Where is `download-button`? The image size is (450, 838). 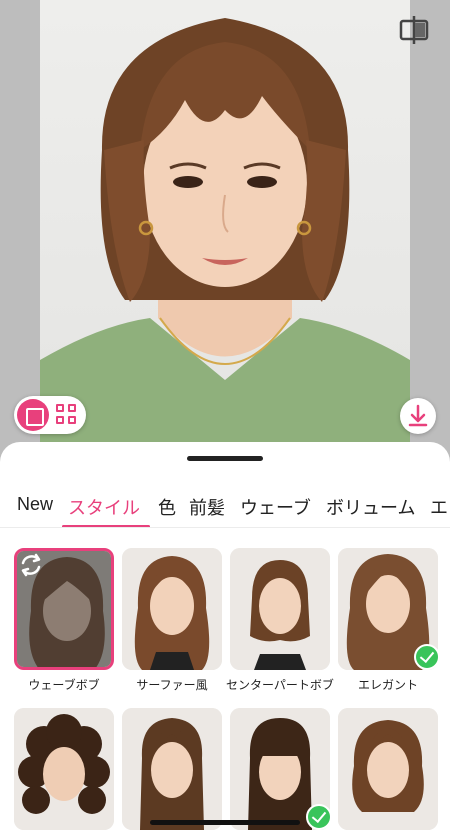
download-button is located at coordinates (418, 416).